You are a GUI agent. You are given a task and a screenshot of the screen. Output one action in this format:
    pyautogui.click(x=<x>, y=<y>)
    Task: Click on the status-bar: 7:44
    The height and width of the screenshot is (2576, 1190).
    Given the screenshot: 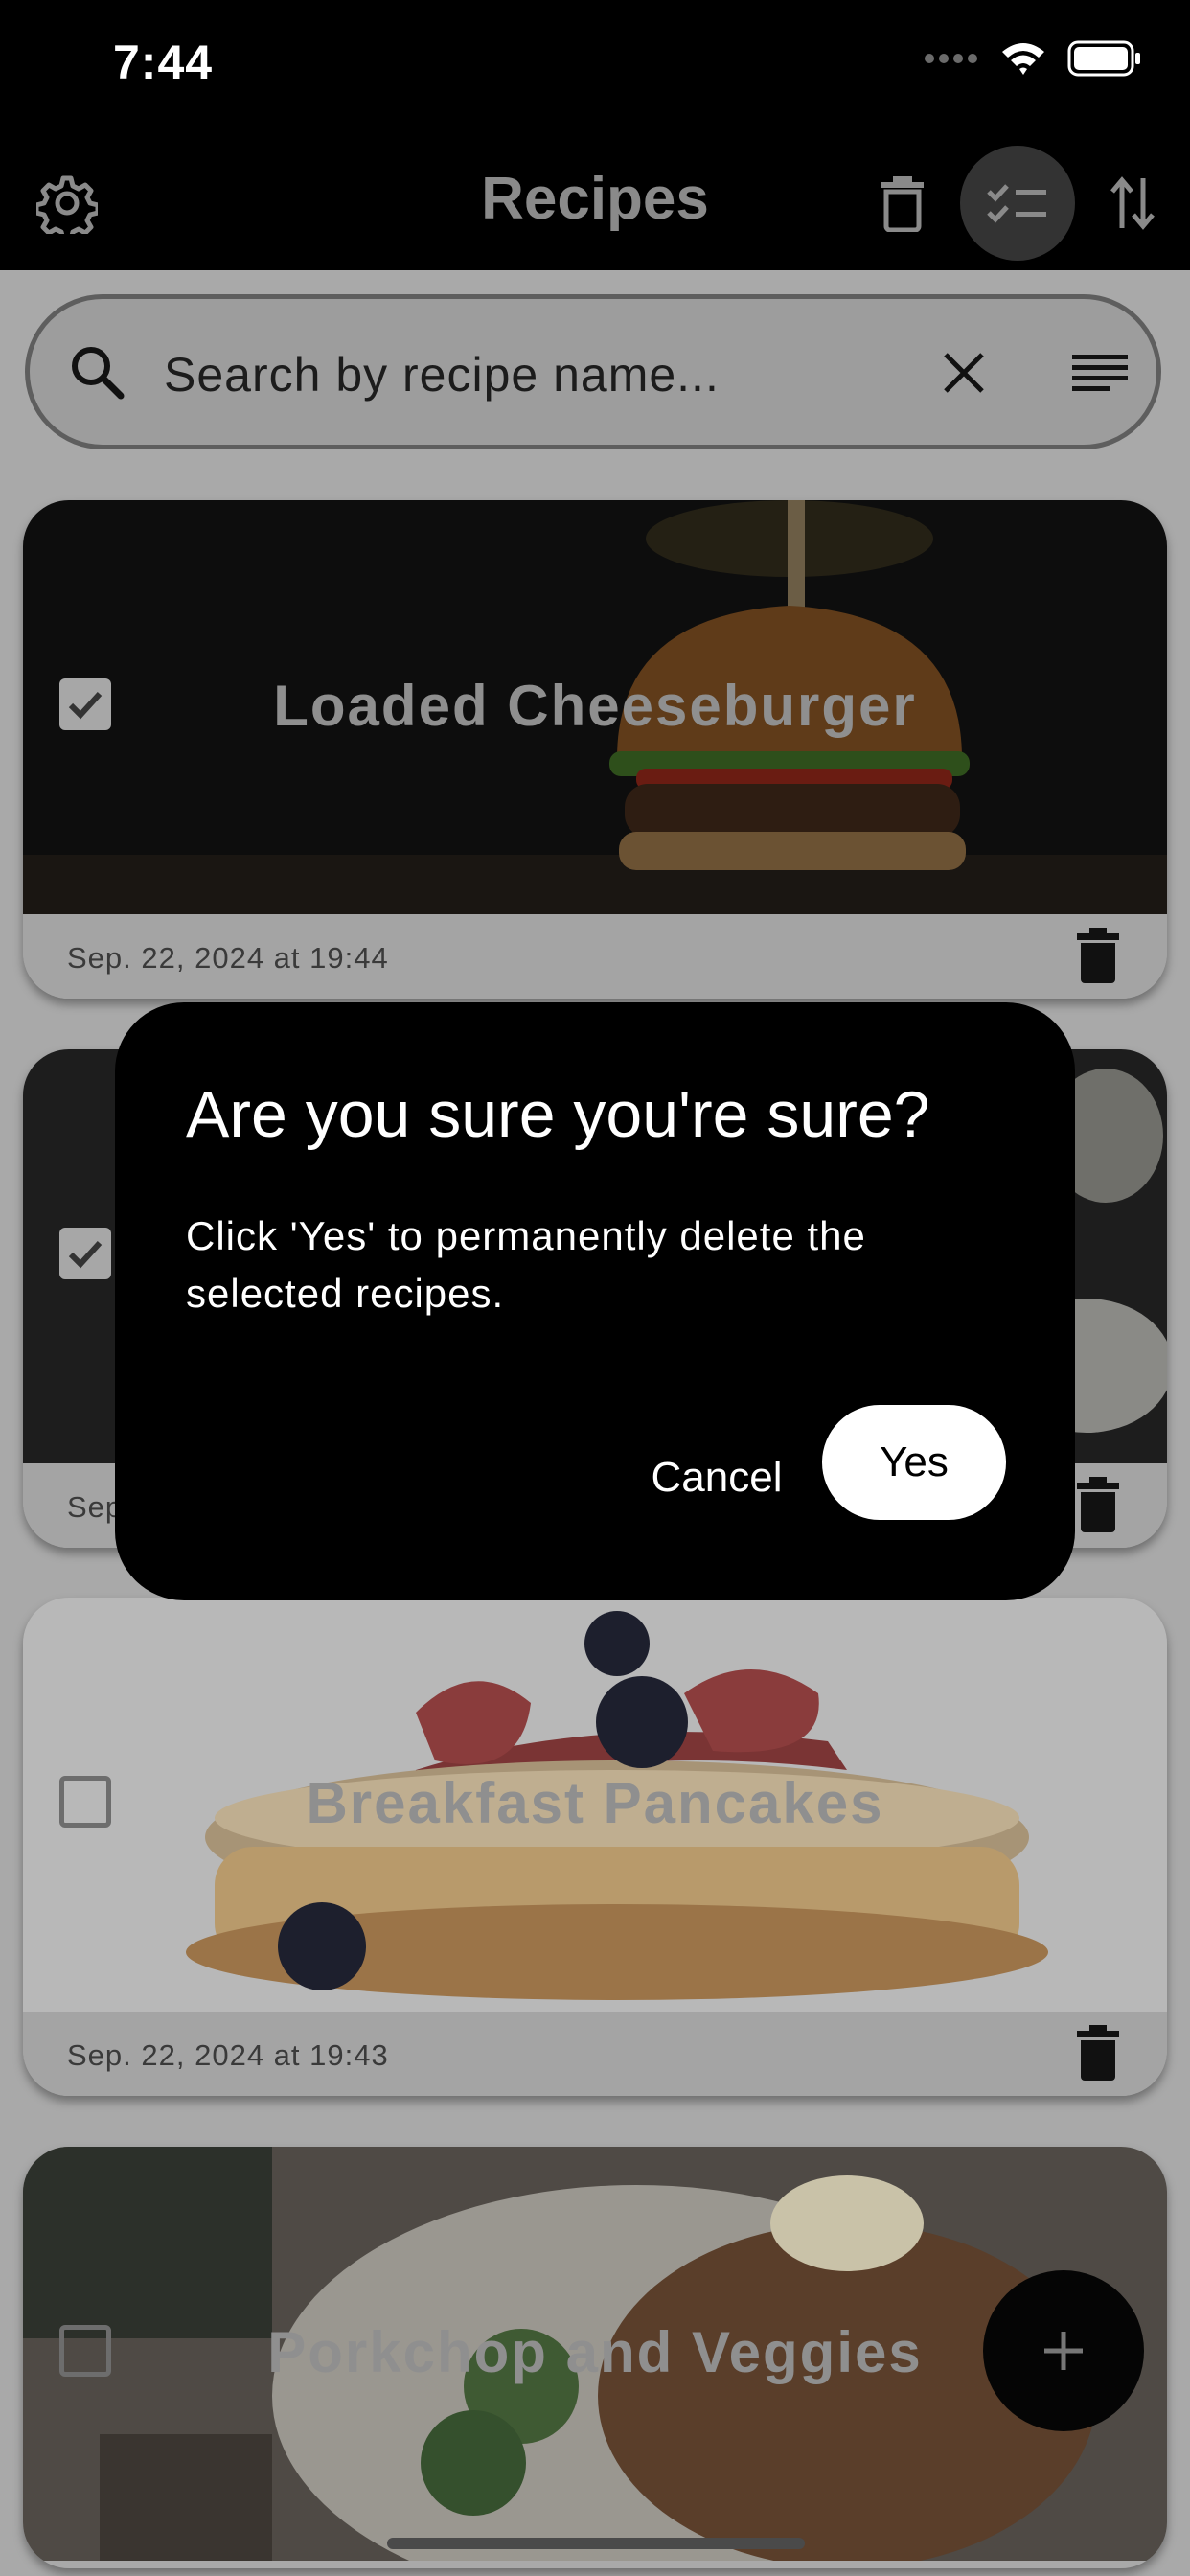 What is the action you would take?
    pyautogui.click(x=595, y=67)
    